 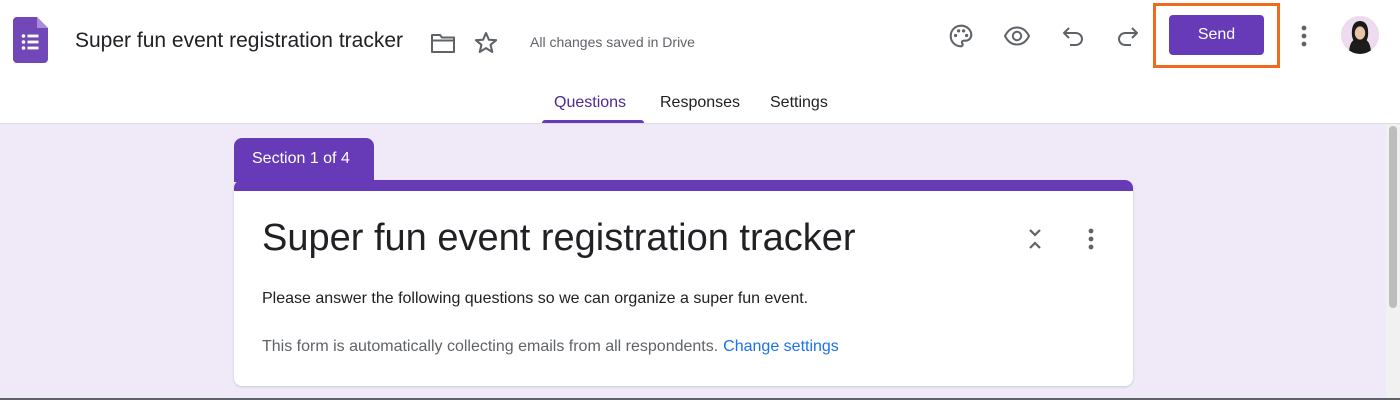 What do you see at coordinates (443, 43) in the screenshot?
I see `folder-icon` at bounding box center [443, 43].